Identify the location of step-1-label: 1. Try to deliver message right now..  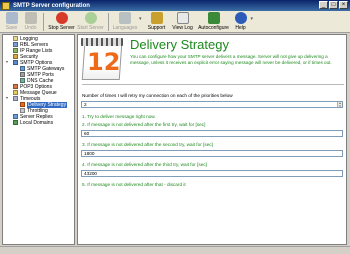
(119, 116).